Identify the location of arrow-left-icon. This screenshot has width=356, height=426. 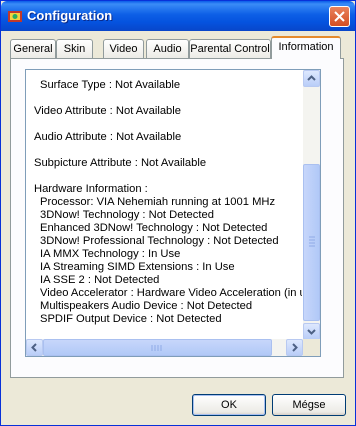
(34, 347).